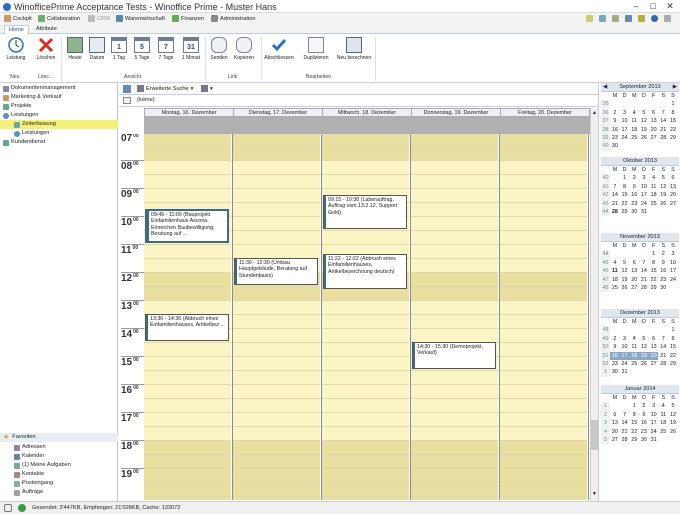 The height and width of the screenshot is (514, 680). I want to click on day-cell: 31, so click(644, 212).